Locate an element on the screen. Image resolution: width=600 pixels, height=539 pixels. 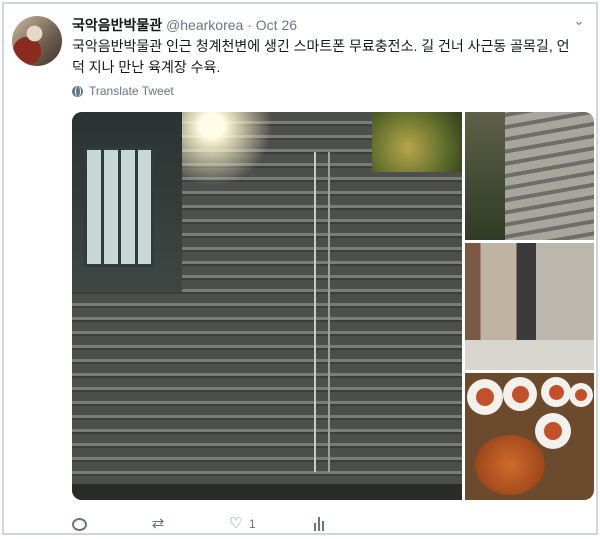
tweet-actions: ⇄ ♡ 1 is located at coordinates (229, 524).